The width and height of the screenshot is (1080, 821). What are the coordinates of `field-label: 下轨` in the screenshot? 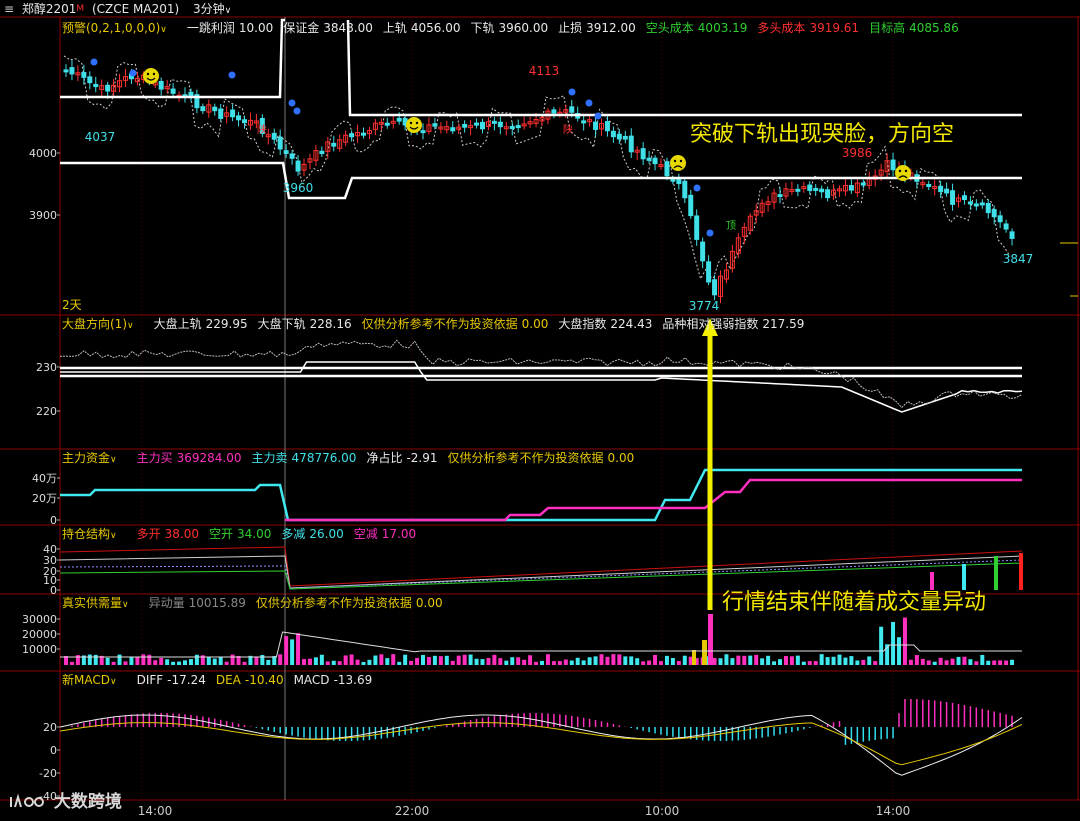 It's located at (482, 28).